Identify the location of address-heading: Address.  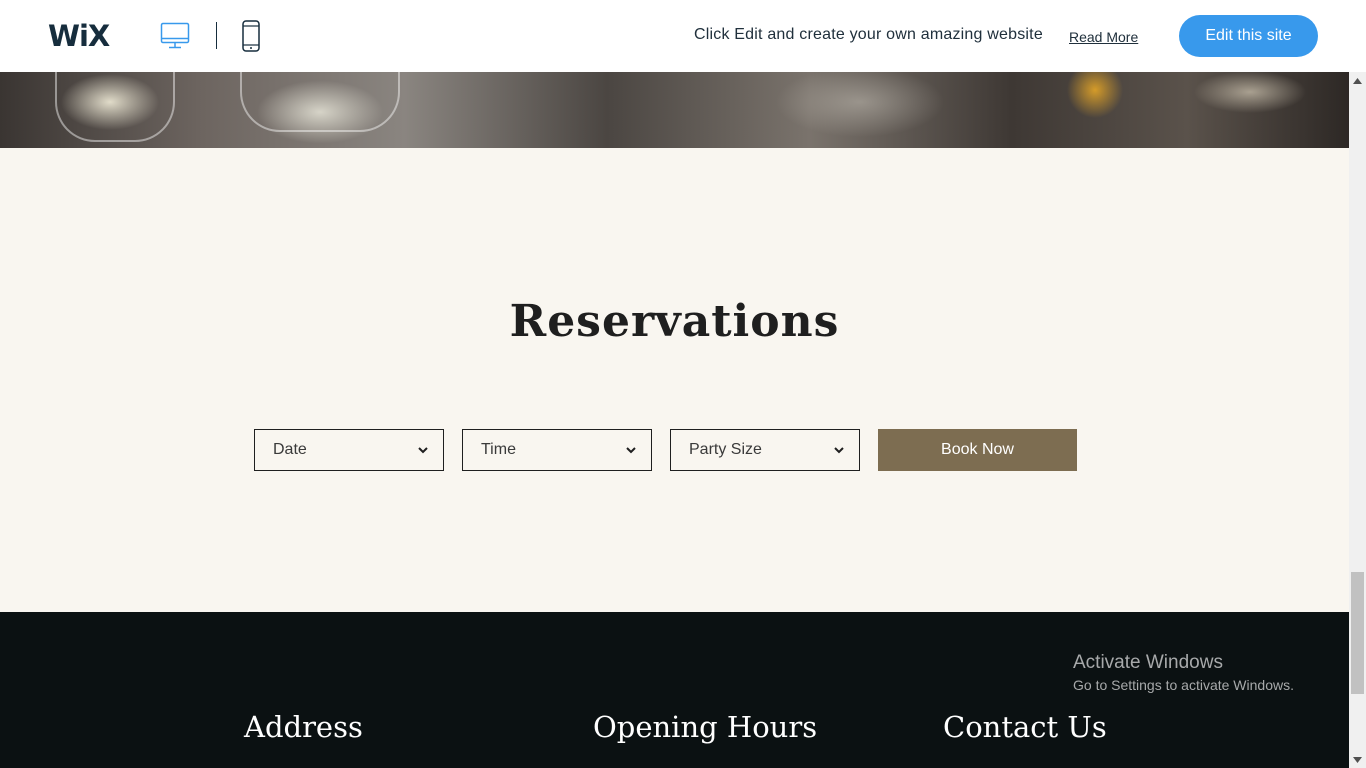
(303, 727).